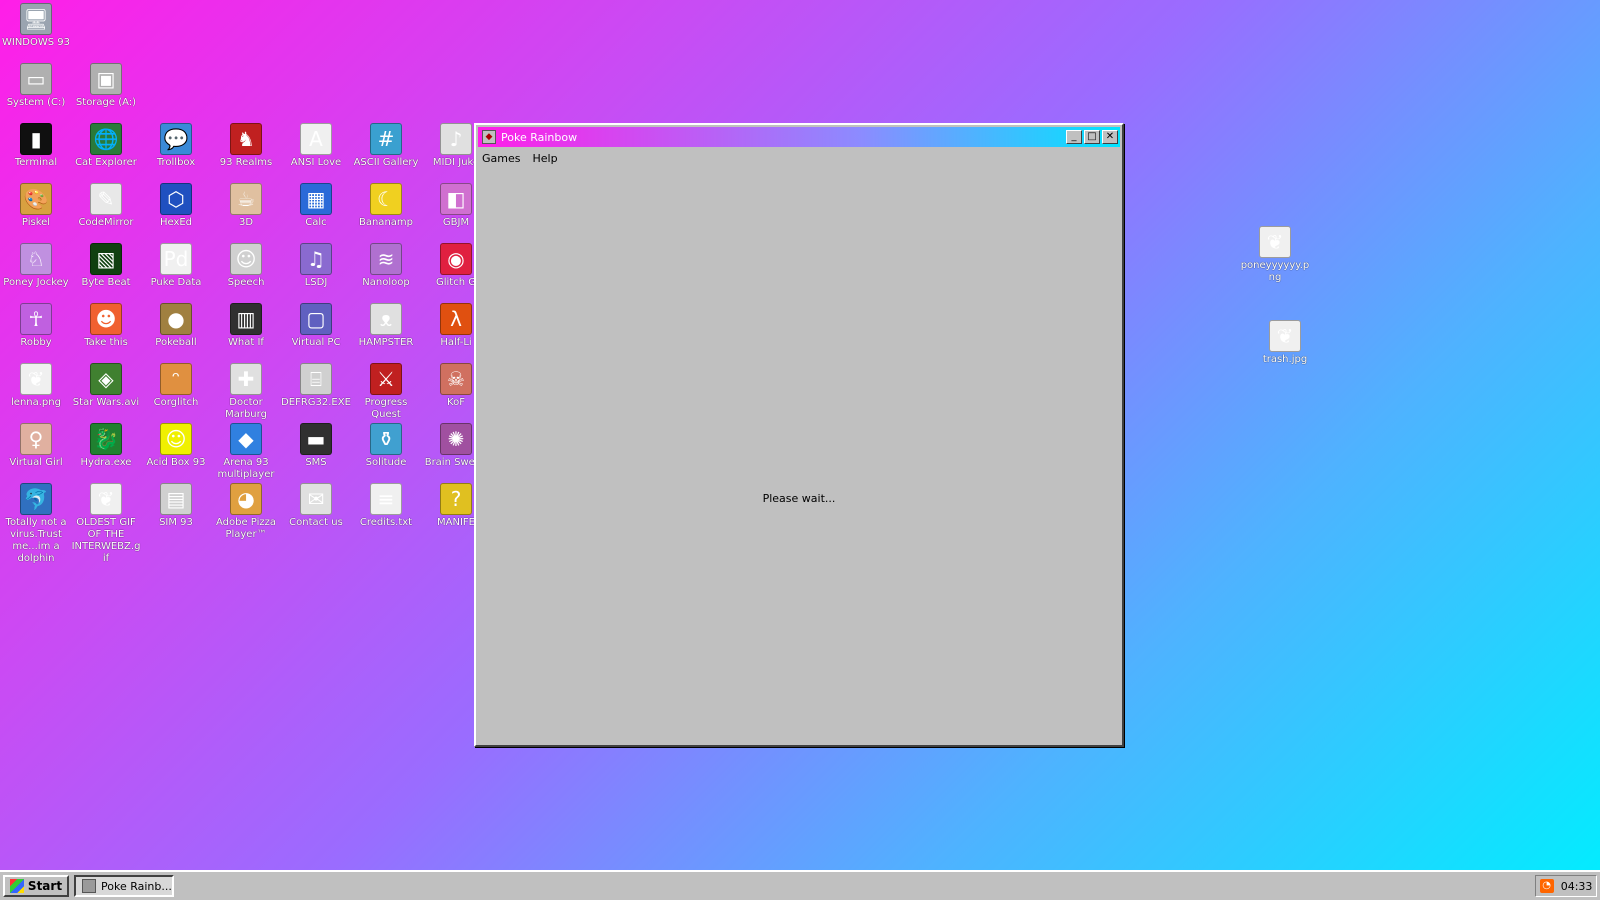 The image size is (1600, 900). Describe the element at coordinates (316, 402) in the screenshot. I see `desktop-icon-label: DEFRG32.EXE` at that location.